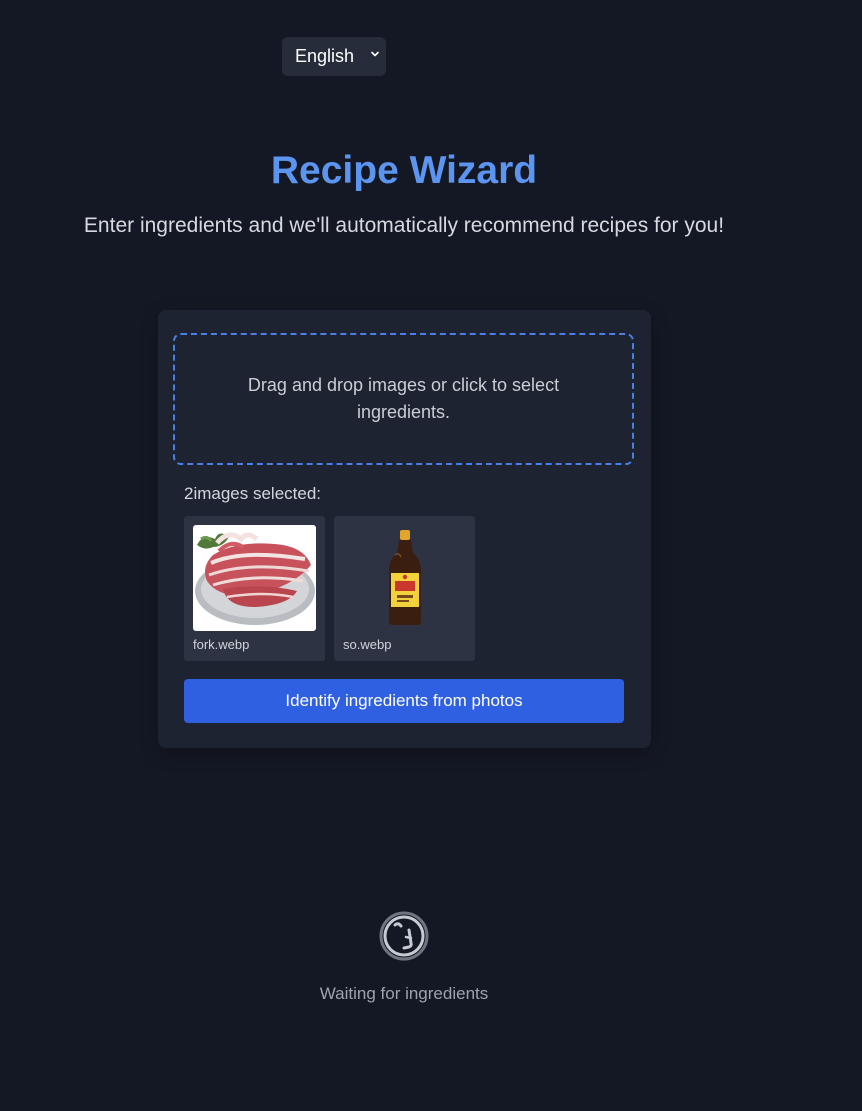 This screenshot has height=1111, width=862. Describe the element at coordinates (404, 578) in the screenshot. I see `soy-sauce-bottle-image` at that location.